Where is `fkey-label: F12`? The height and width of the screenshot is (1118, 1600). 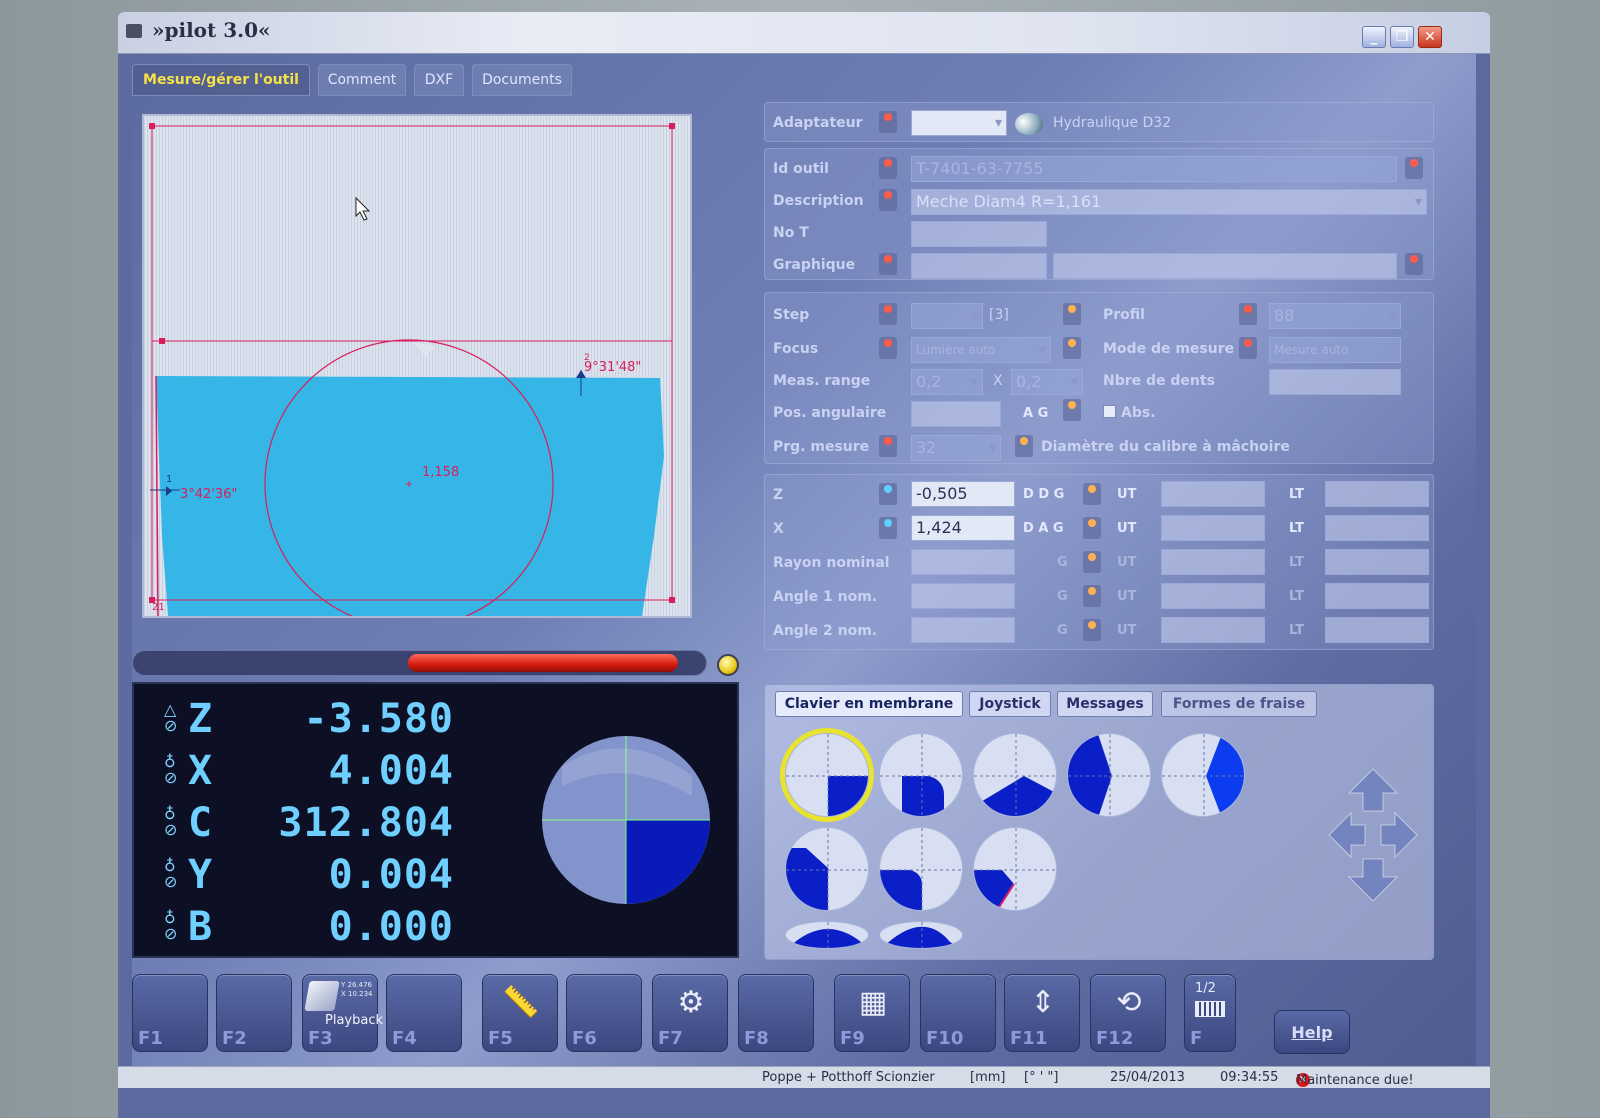 fkey-label: F12 is located at coordinates (1115, 1038).